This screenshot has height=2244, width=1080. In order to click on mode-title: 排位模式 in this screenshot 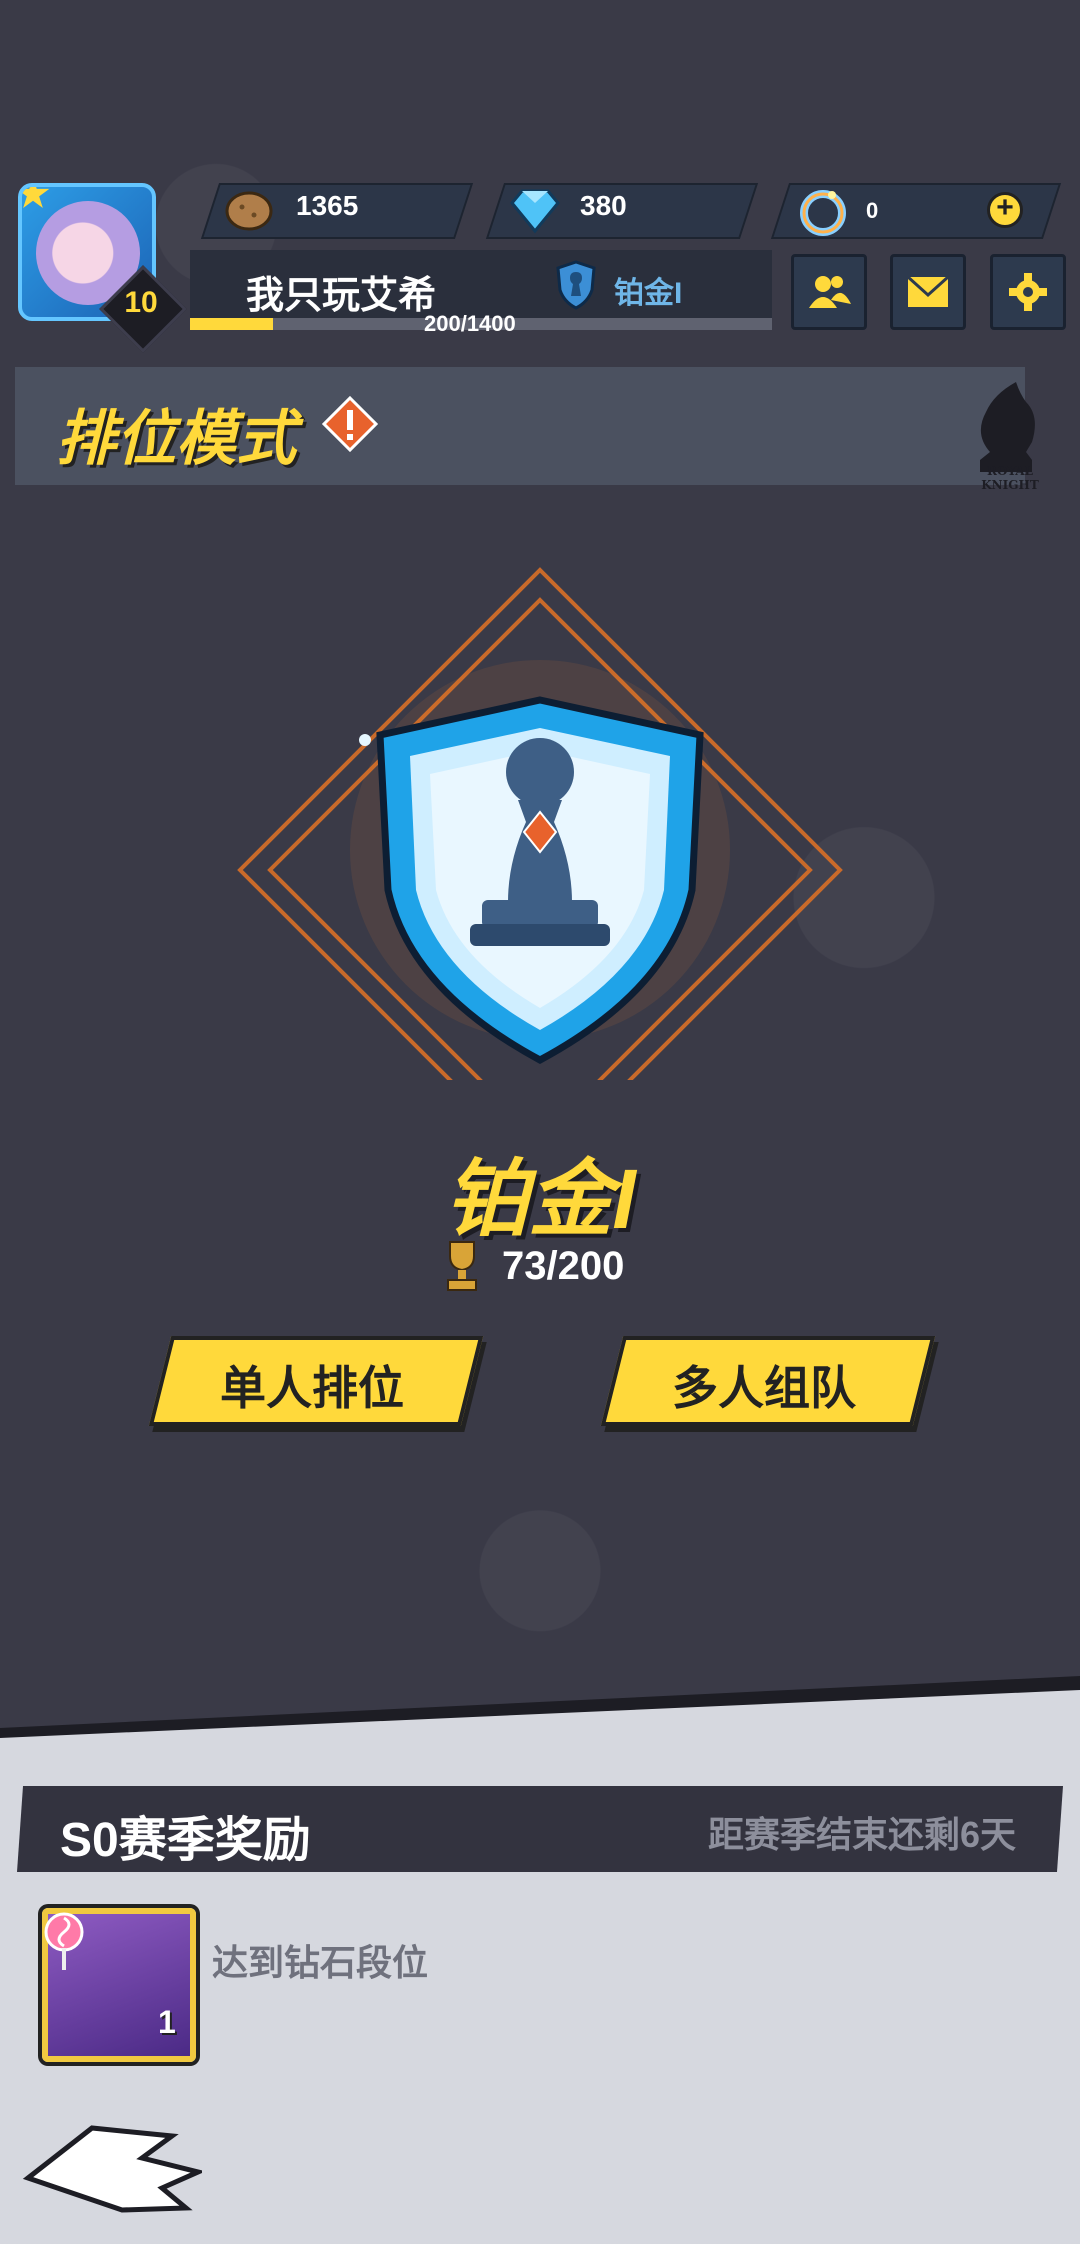, I will do `click(176, 438)`.